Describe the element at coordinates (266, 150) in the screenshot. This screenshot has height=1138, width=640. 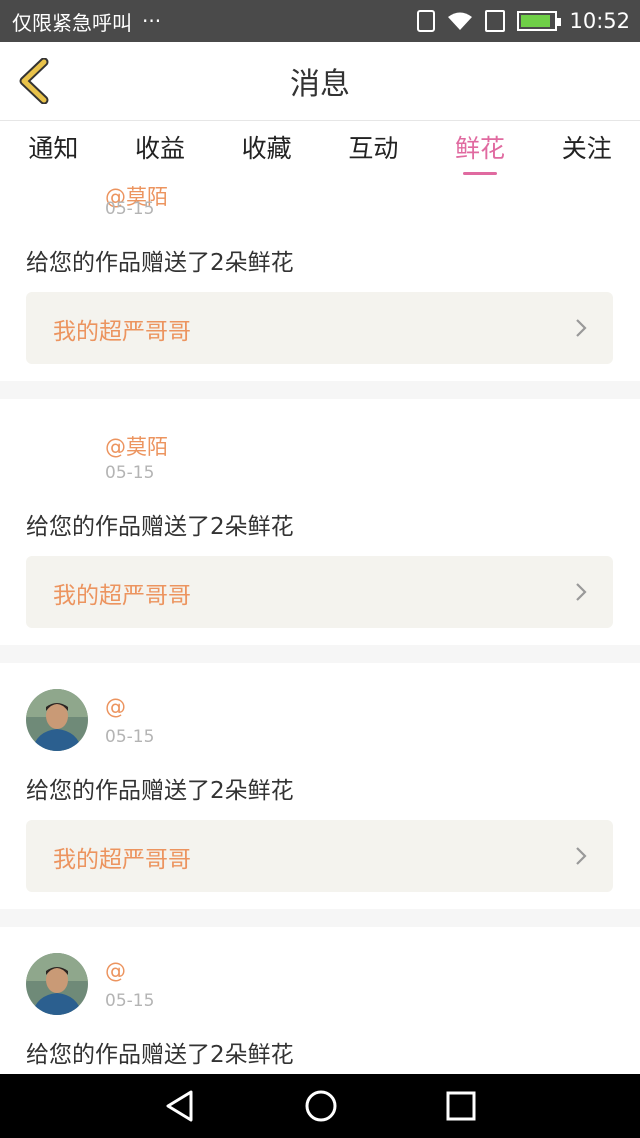
I see `tab-favorites: 收藏` at that location.